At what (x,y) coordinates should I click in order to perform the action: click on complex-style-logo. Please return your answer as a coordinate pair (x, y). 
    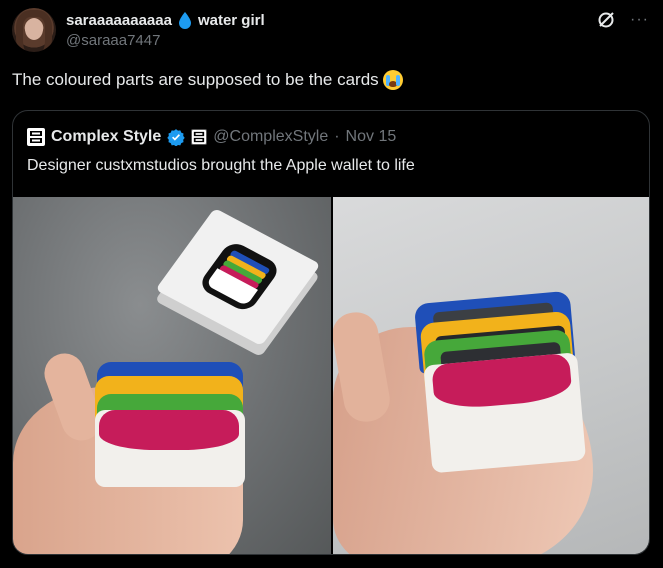
    Looking at the image, I should click on (36, 137).